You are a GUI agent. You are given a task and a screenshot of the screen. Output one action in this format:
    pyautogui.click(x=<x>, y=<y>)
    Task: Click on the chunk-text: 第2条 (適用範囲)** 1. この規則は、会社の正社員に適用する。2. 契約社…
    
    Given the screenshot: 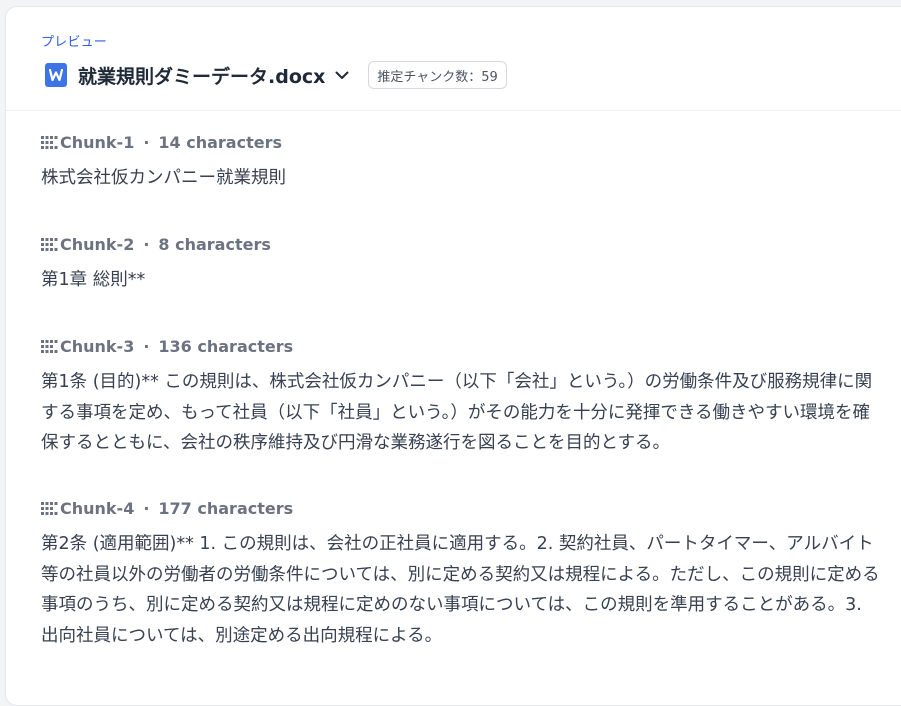 What is the action you would take?
    pyautogui.click(x=460, y=590)
    